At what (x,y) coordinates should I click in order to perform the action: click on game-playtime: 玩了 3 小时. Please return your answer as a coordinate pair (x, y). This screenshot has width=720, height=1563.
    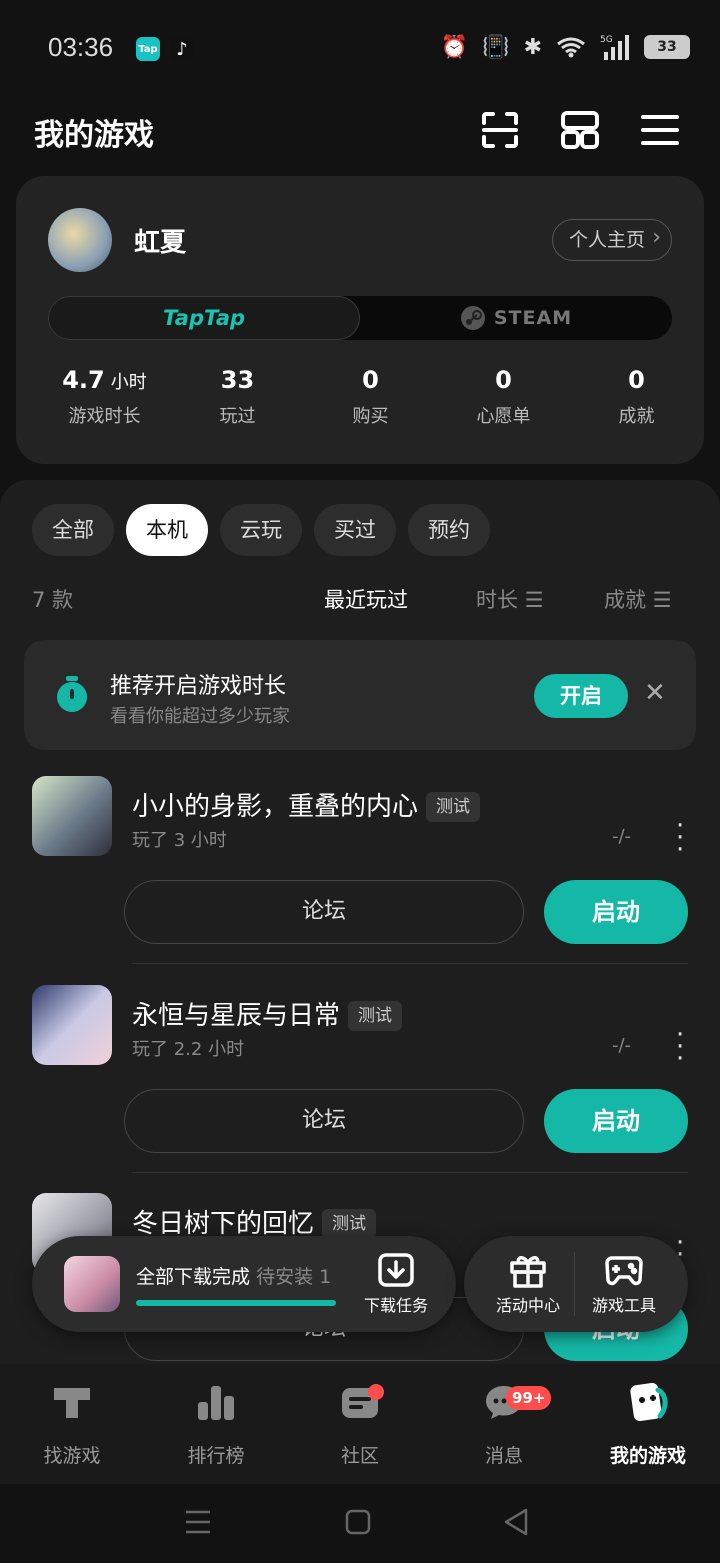
    Looking at the image, I should click on (179, 840).